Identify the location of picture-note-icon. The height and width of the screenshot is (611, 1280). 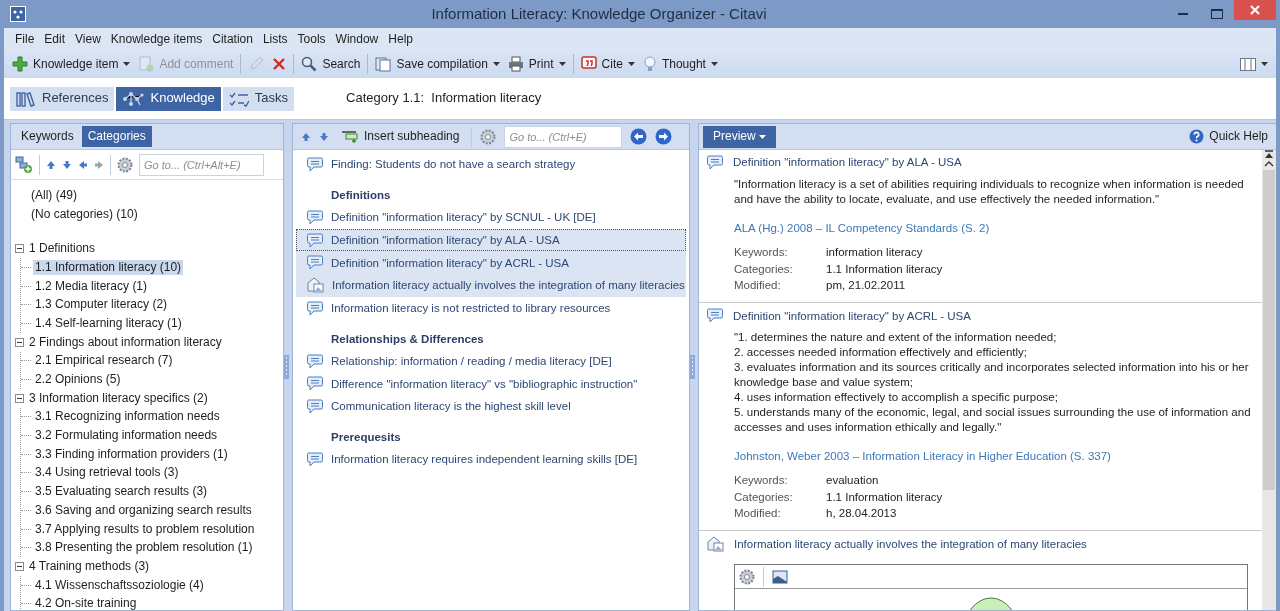
(715, 544).